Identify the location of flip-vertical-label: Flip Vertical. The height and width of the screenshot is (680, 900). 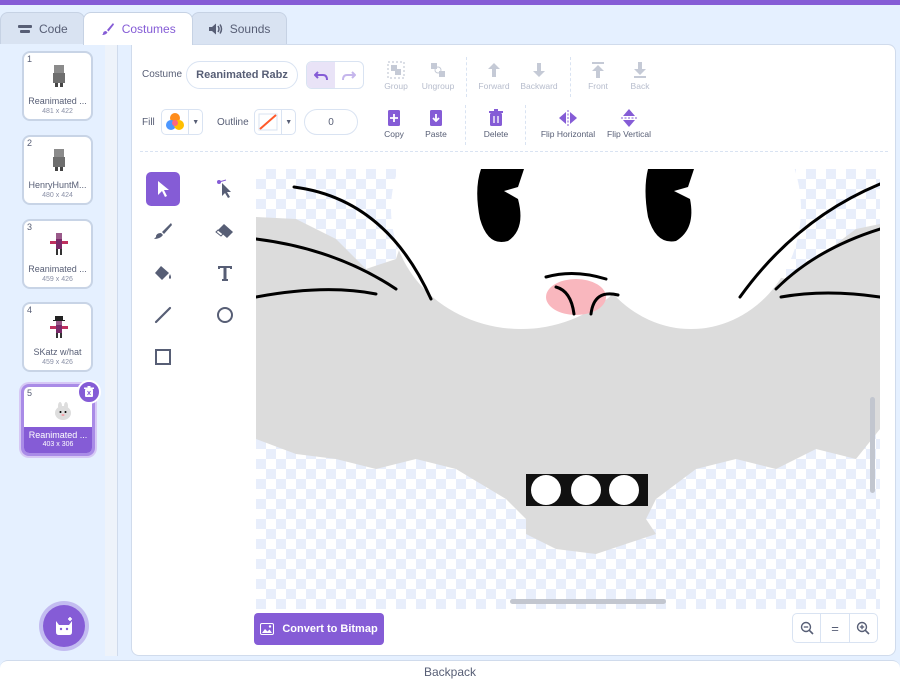
(629, 134).